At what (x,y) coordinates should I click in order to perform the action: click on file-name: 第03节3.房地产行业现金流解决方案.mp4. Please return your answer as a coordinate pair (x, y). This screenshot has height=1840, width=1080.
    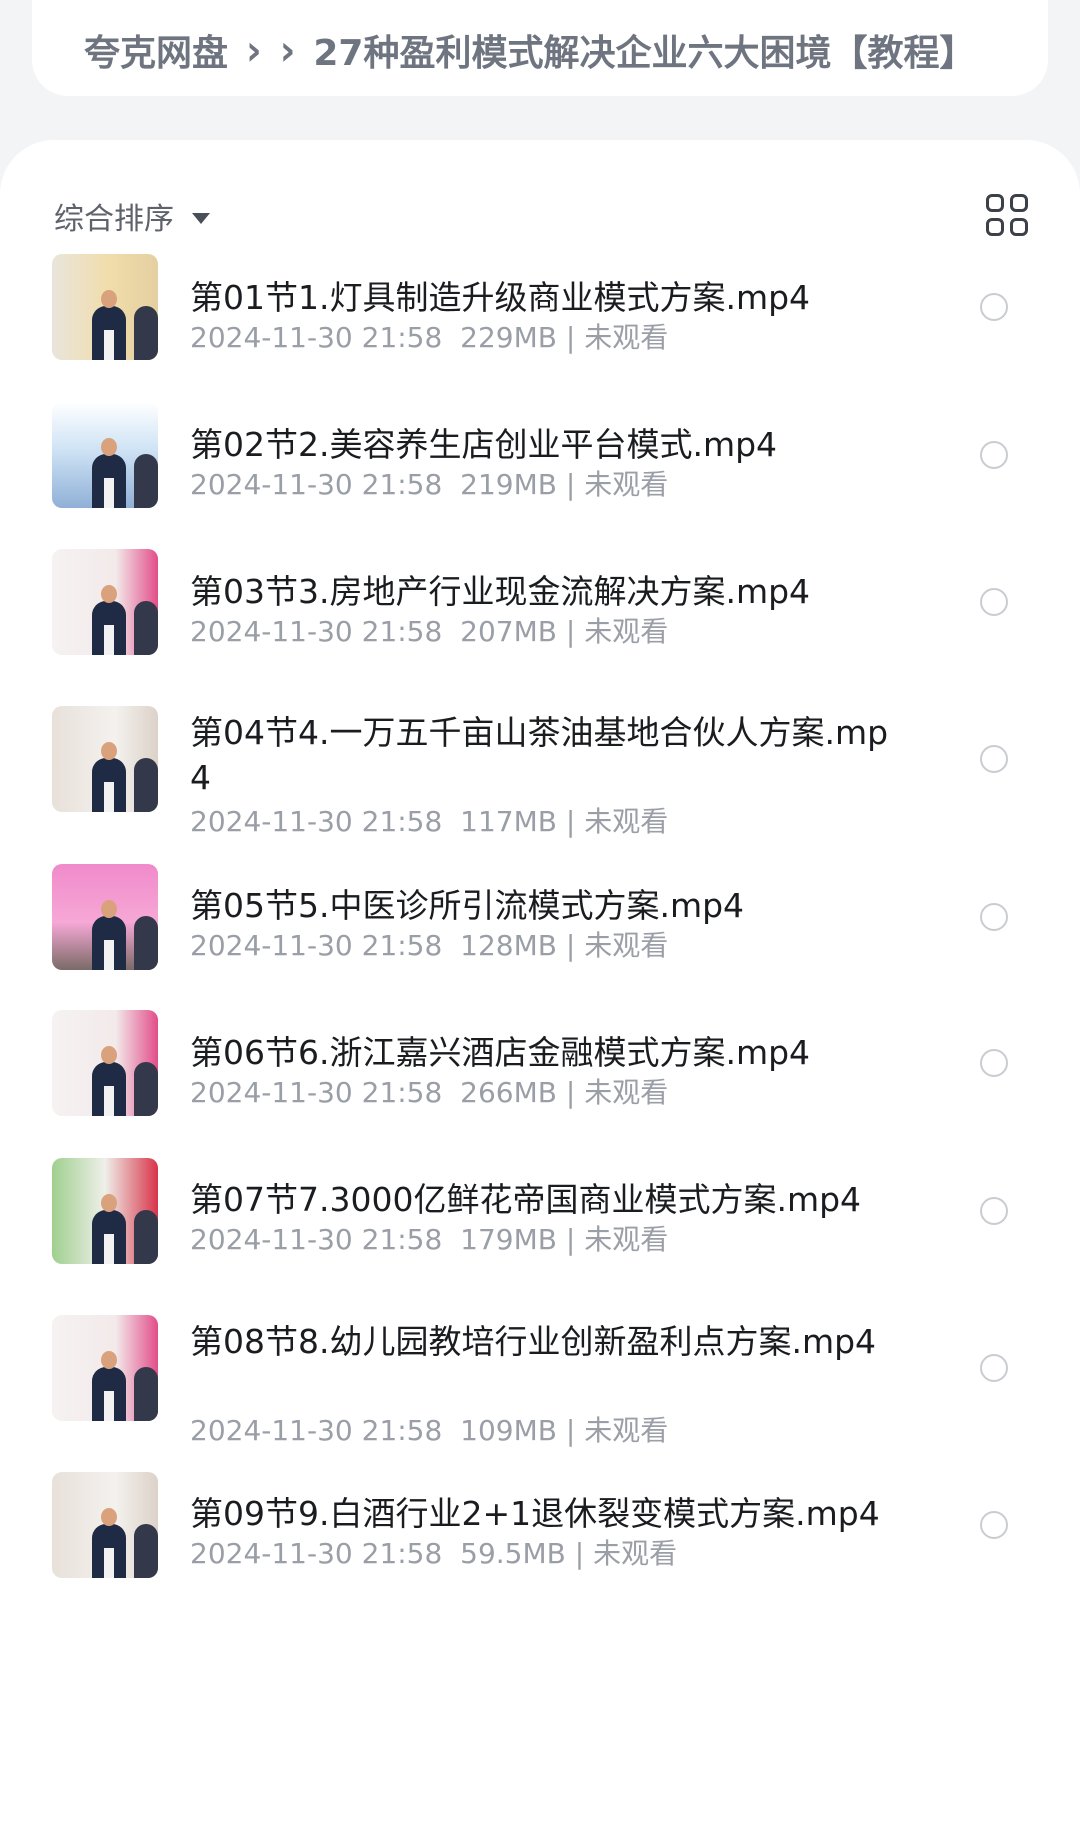
    Looking at the image, I should click on (540, 591).